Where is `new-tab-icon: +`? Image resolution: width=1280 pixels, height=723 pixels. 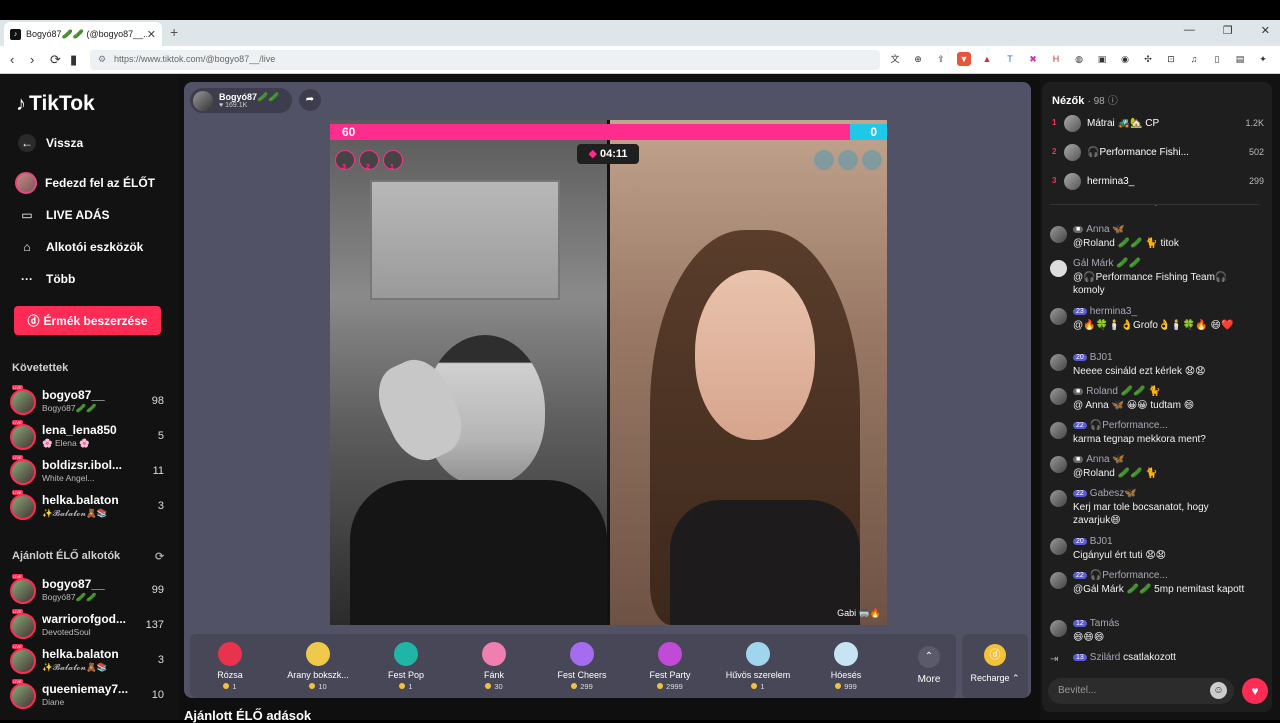
new-tab-icon: + is located at coordinates (174, 32).